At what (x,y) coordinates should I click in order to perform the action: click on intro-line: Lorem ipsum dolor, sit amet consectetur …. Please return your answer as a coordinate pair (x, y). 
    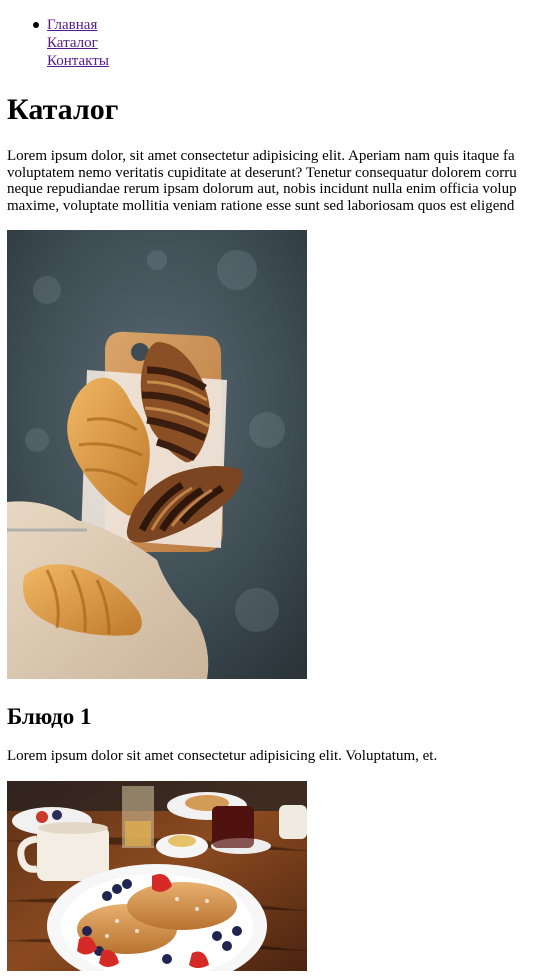
    Looking at the image, I should click on (261, 156).